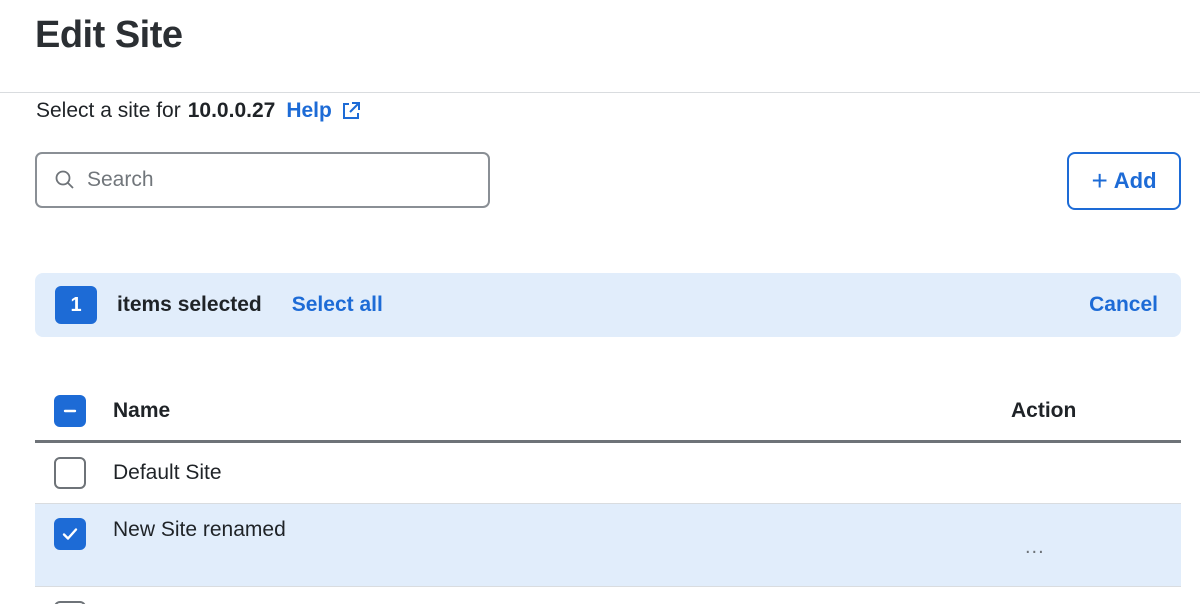 The height and width of the screenshot is (604, 1200). I want to click on table-row: Default Site, so click(608, 473).